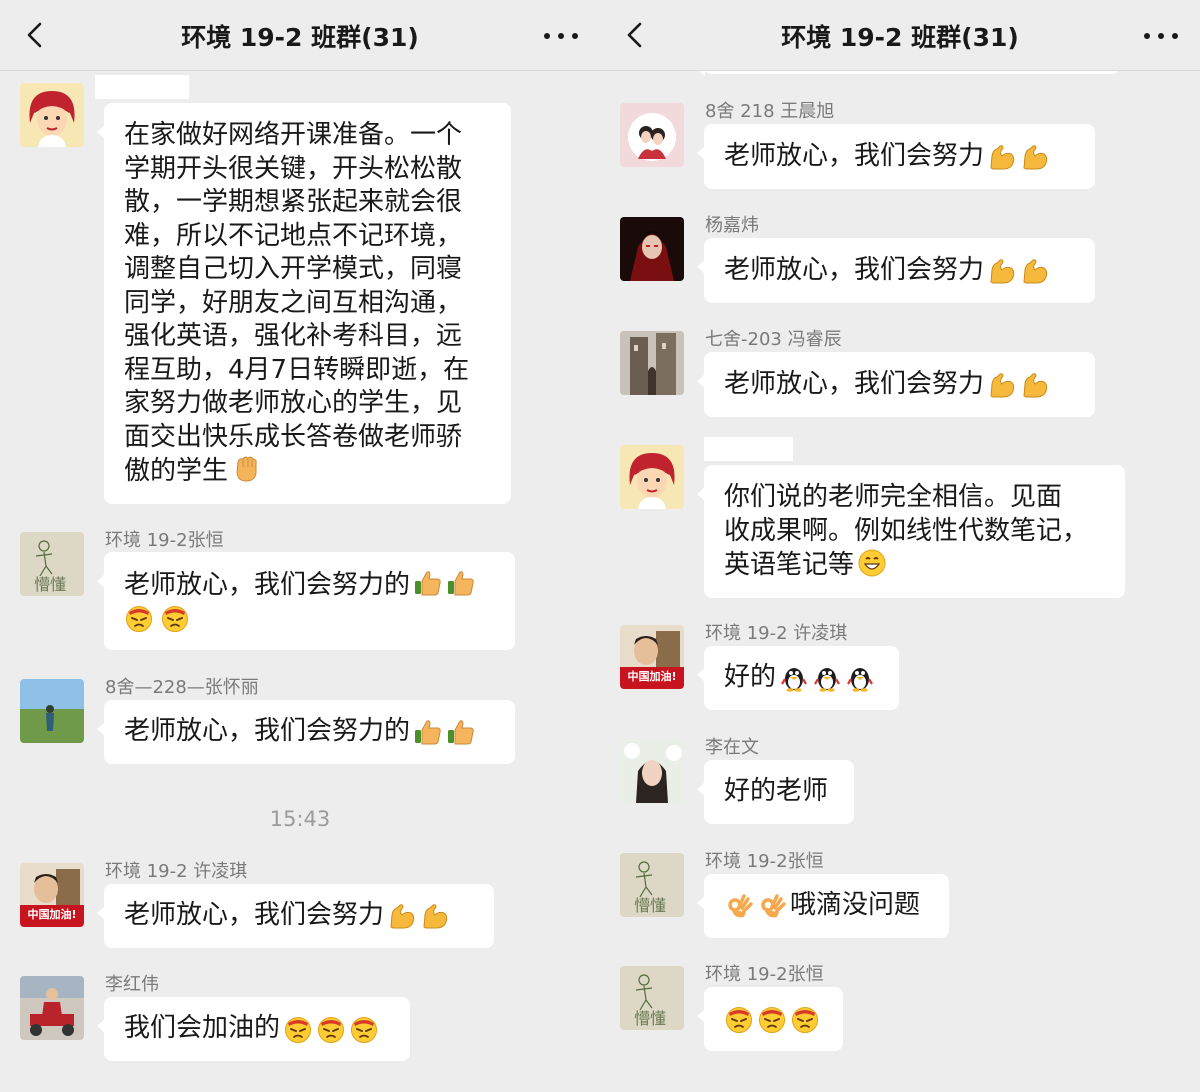  I want to click on message-text: 强化英语，强化补考科目，远, so click(293, 336).